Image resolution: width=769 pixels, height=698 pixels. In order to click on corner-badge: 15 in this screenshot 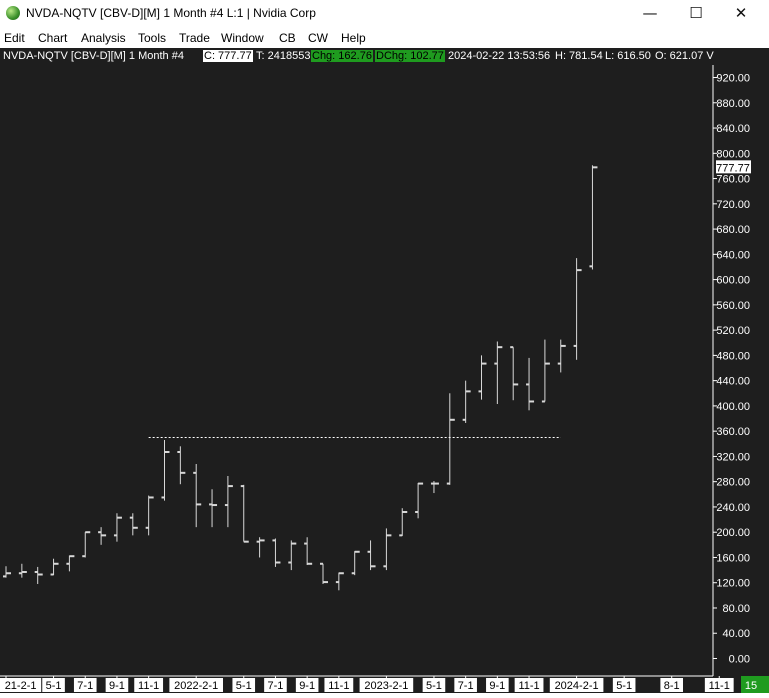, I will do `click(751, 686)`.